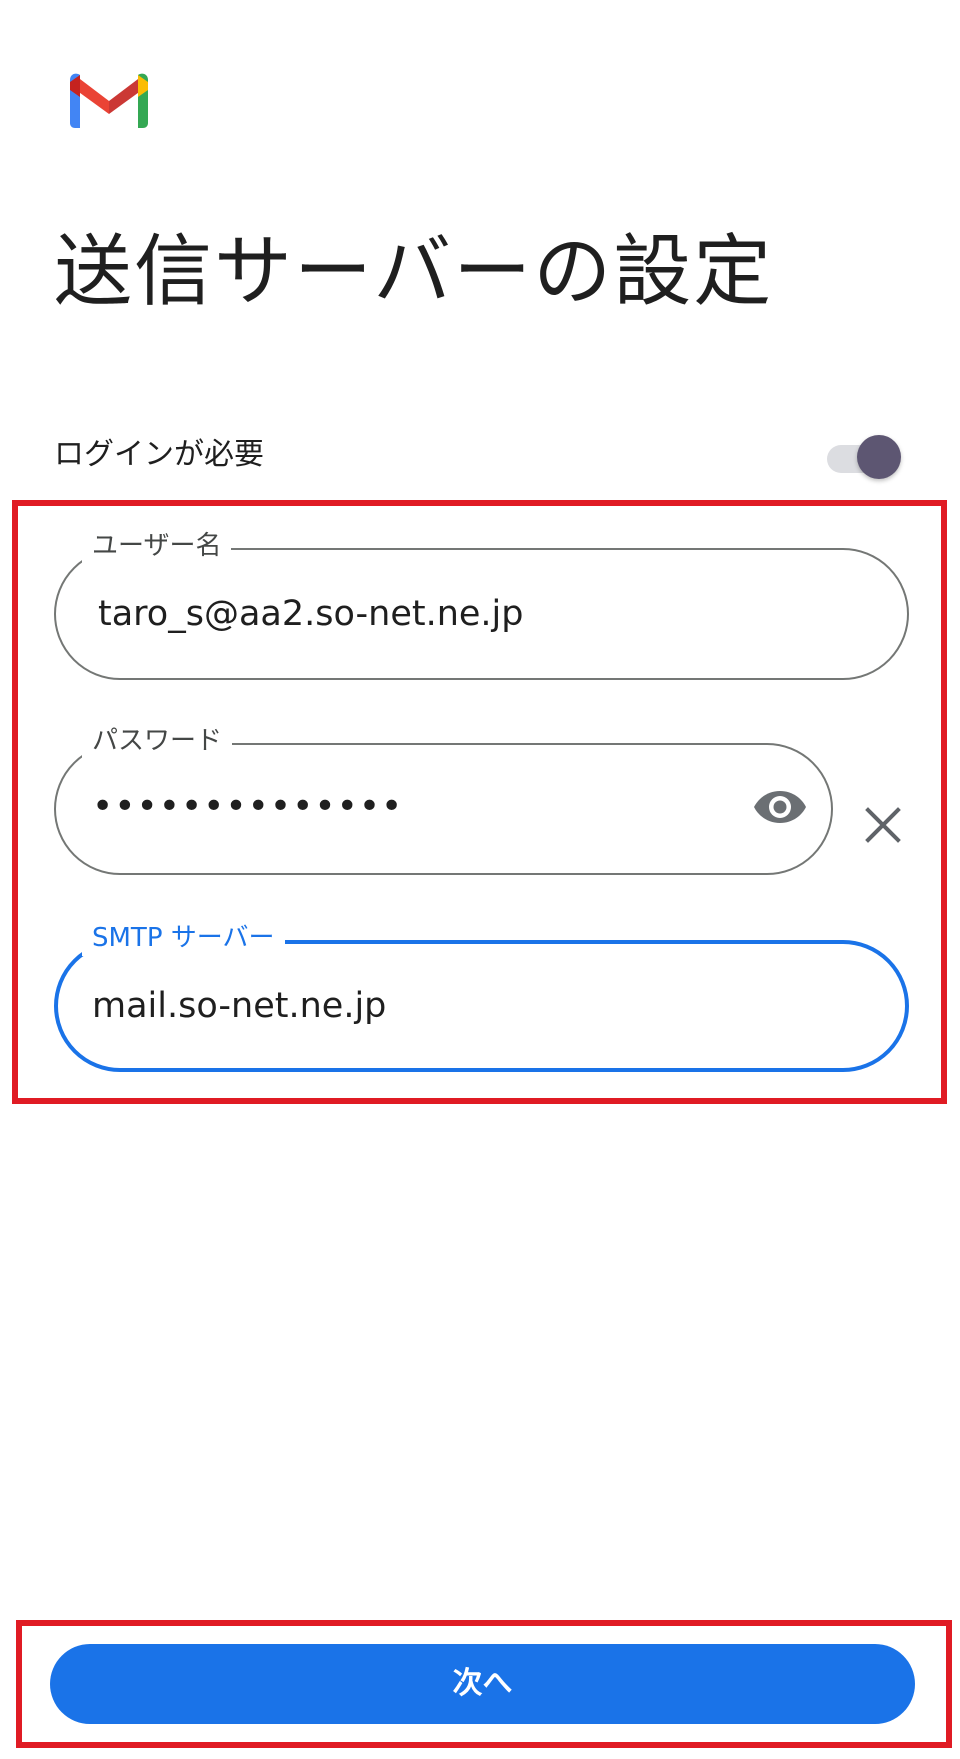 This screenshot has height=1759, width=960. I want to click on login-required-row: ログインが必要, so click(479, 455).